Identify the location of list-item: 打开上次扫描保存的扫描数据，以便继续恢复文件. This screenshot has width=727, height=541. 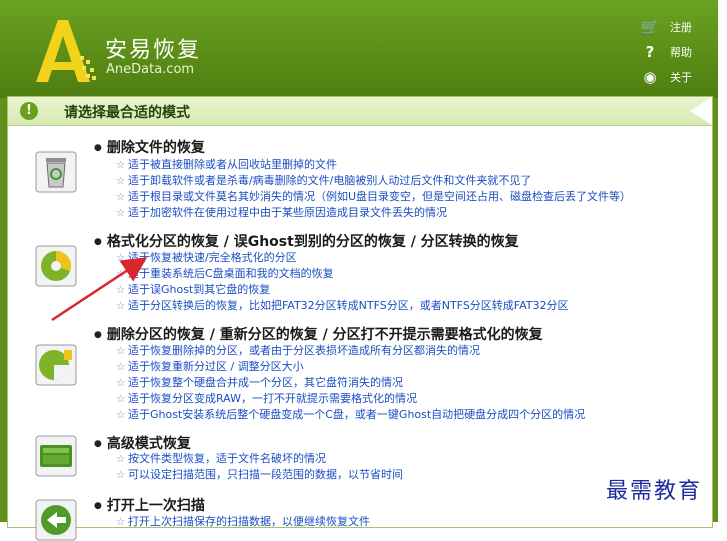
(243, 522).